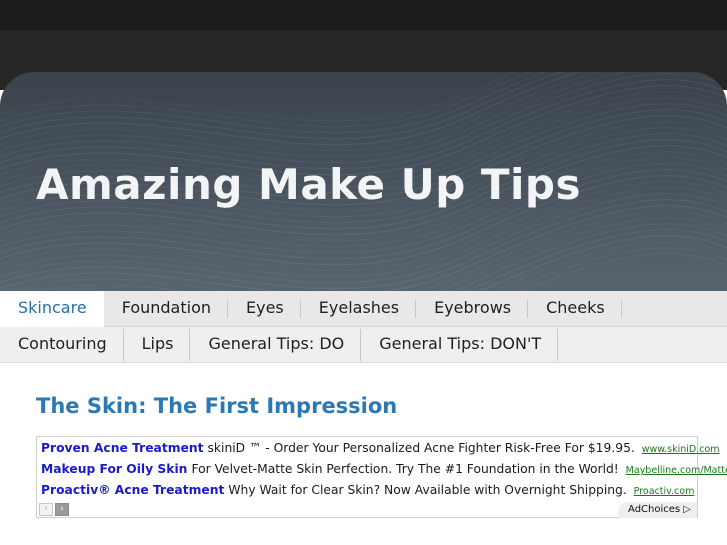  Describe the element at coordinates (460, 345) in the screenshot. I see `nav-item-general-tips-dont: General Tips: DON'T` at that location.